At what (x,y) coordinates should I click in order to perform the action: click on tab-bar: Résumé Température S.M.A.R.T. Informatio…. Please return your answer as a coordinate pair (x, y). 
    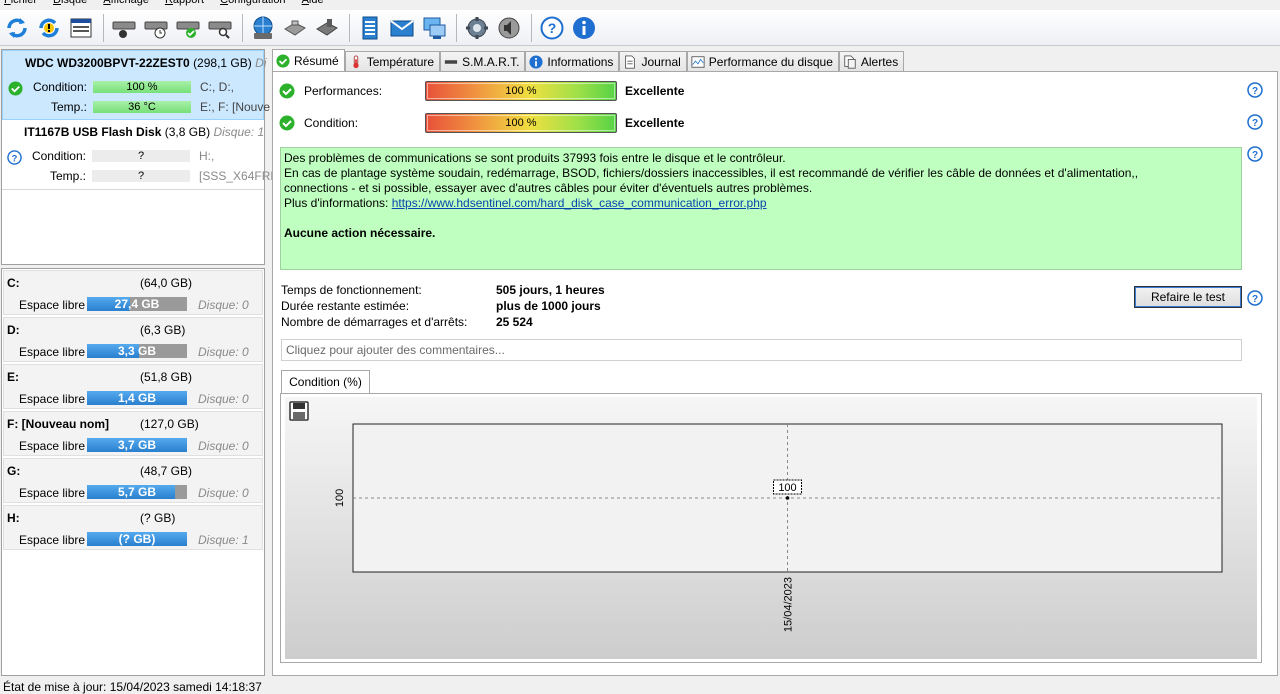
    Looking at the image, I should click on (588, 60).